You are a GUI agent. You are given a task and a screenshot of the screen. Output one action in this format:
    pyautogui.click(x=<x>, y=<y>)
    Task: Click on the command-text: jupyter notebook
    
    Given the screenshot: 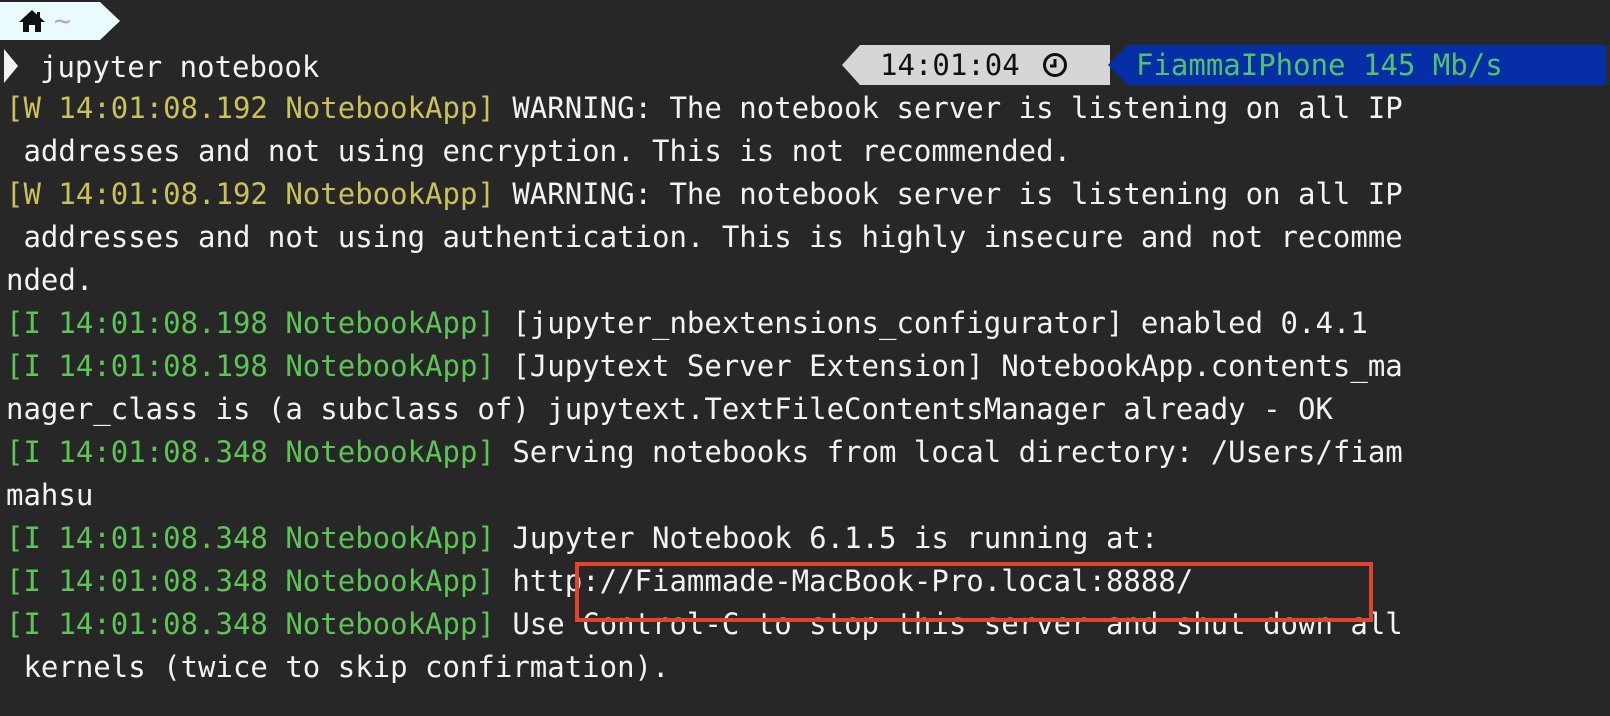 What is the action you would take?
    pyautogui.click(x=180, y=67)
    